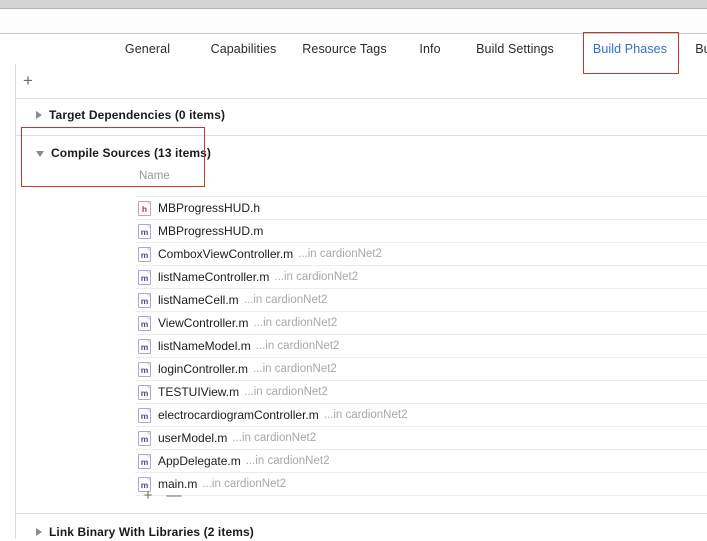 The image size is (707, 541). Describe the element at coordinates (421, 231) in the screenshot. I see `table-row: m MBProgressHUD.m` at that location.